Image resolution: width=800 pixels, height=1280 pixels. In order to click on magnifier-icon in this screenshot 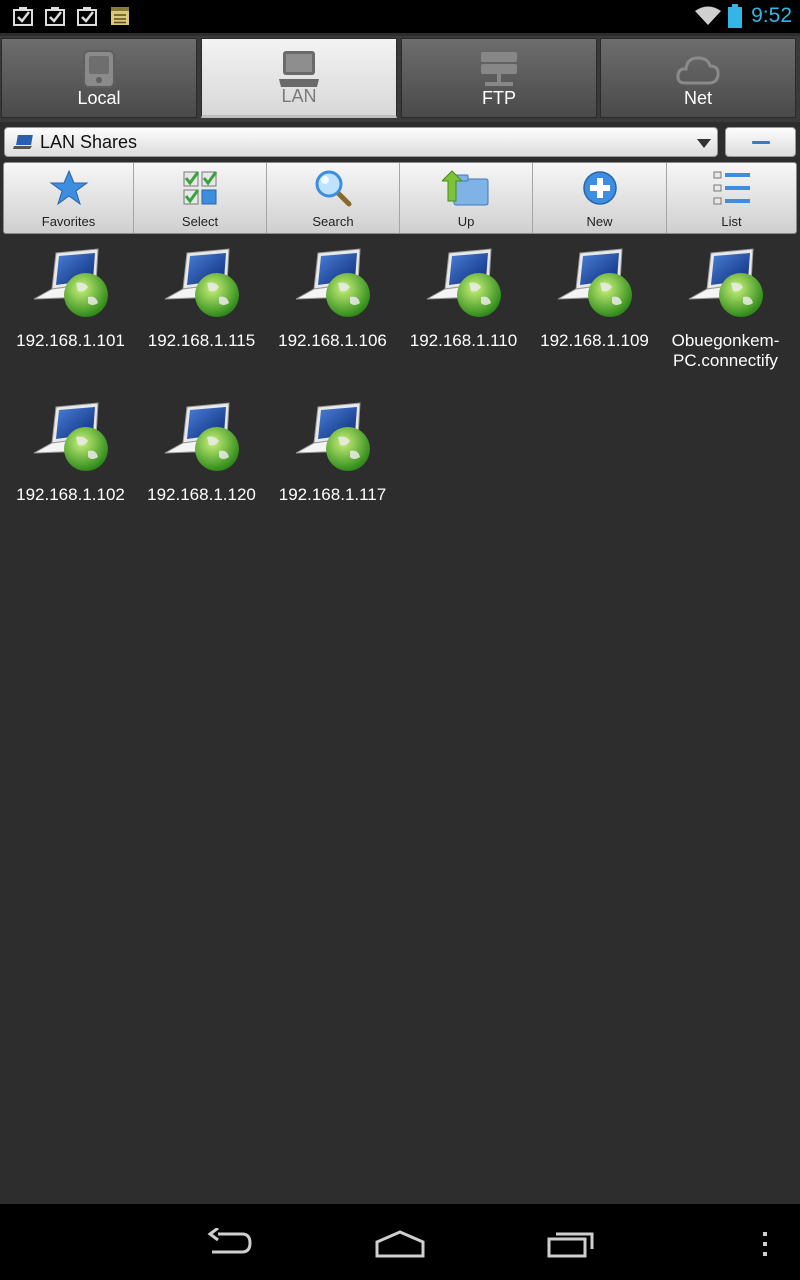, I will do `click(333, 188)`.